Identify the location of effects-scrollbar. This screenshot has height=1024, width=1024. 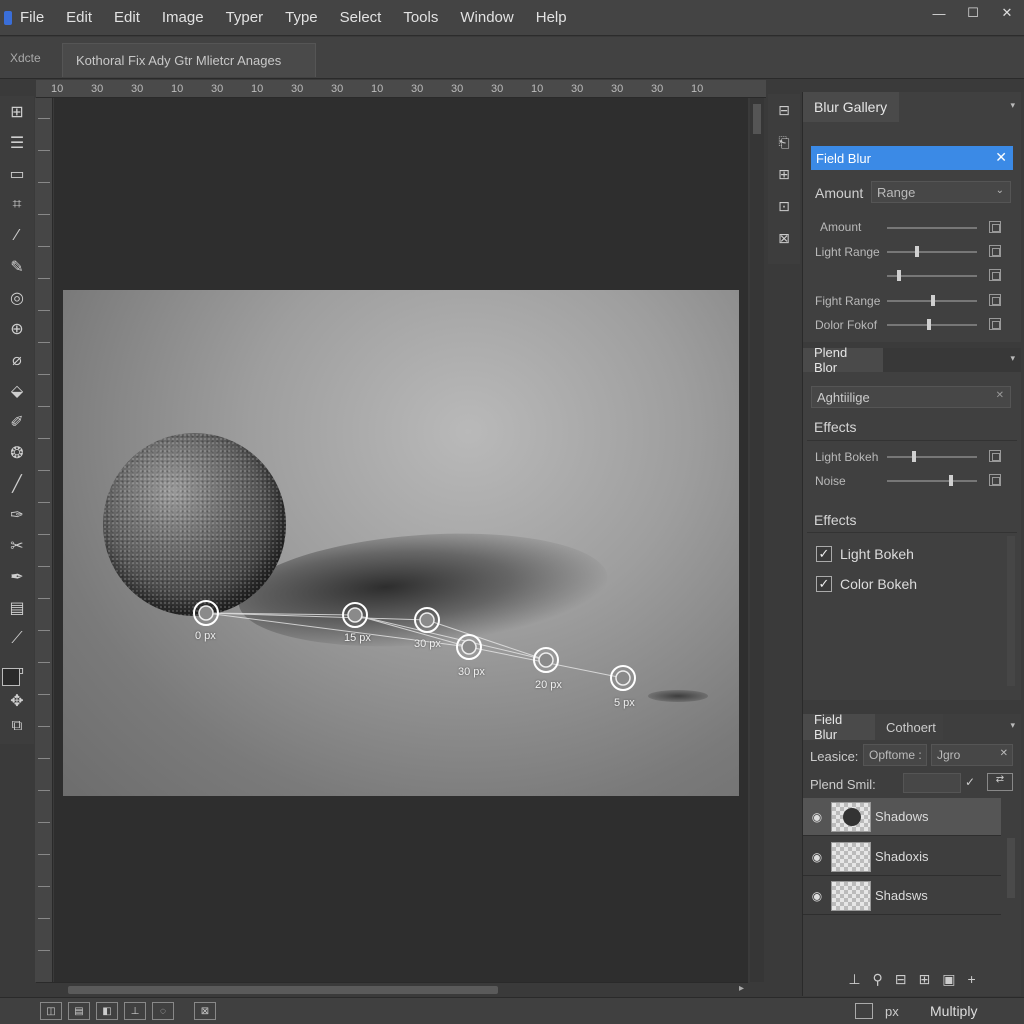
(1011, 611).